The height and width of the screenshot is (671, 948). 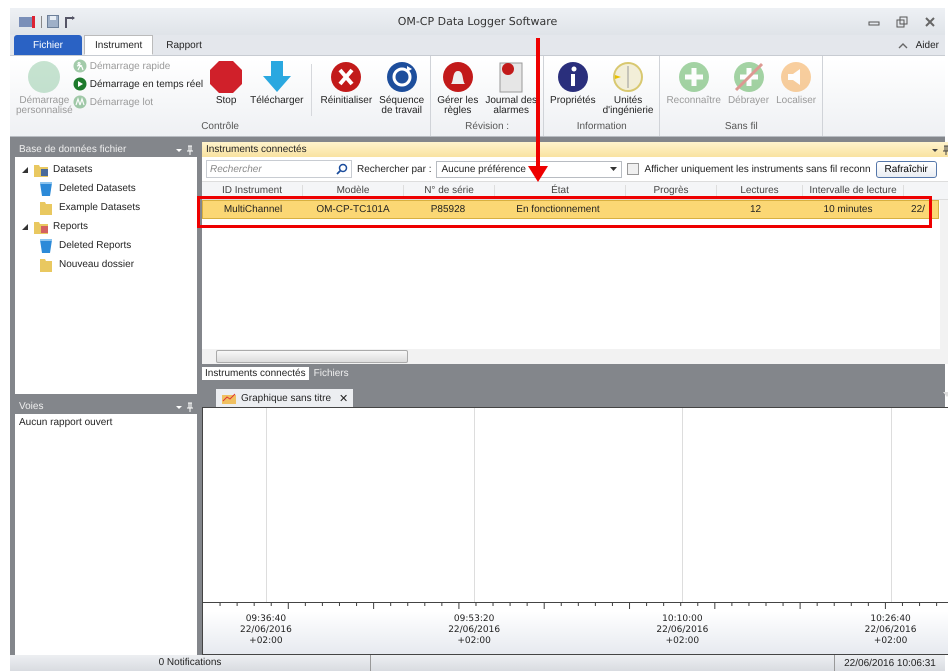 What do you see at coordinates (474, 630) in the screenshot?
I see `axis-tick-label: 09:53:20 22/06/2016 +02:00` at bounding box center [474, 630].